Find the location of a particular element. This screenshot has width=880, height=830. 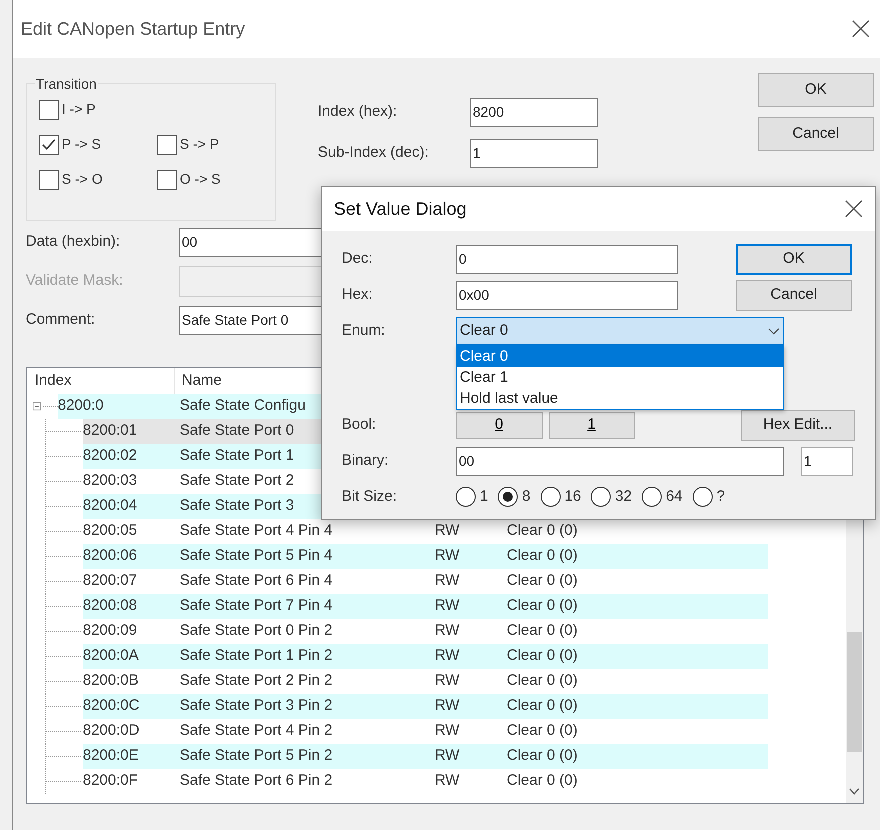

window-title: Edit CANopen Startup Entry is located at coordinates (133, 29).